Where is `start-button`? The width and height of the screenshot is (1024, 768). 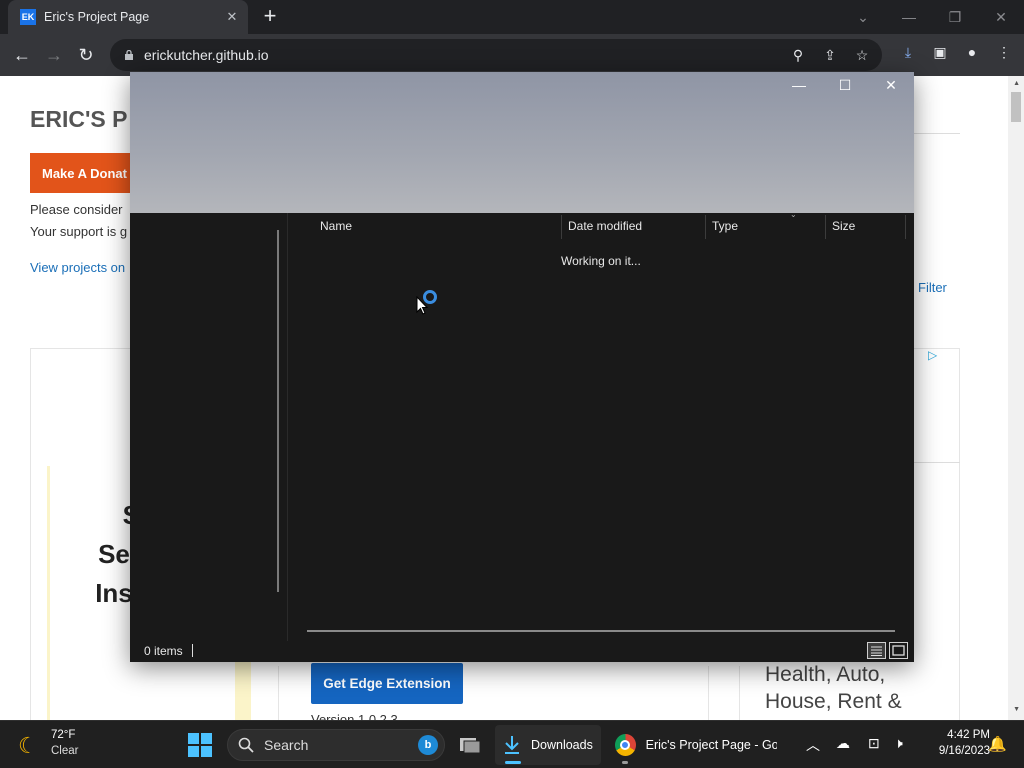
start-button is located at coordinates (200, 745).